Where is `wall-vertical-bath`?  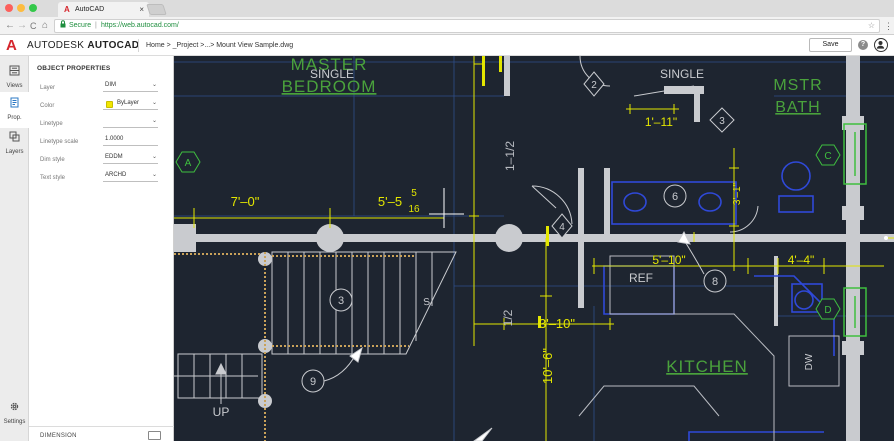
wall-vertical-bath is located at coordinates (607, 201).